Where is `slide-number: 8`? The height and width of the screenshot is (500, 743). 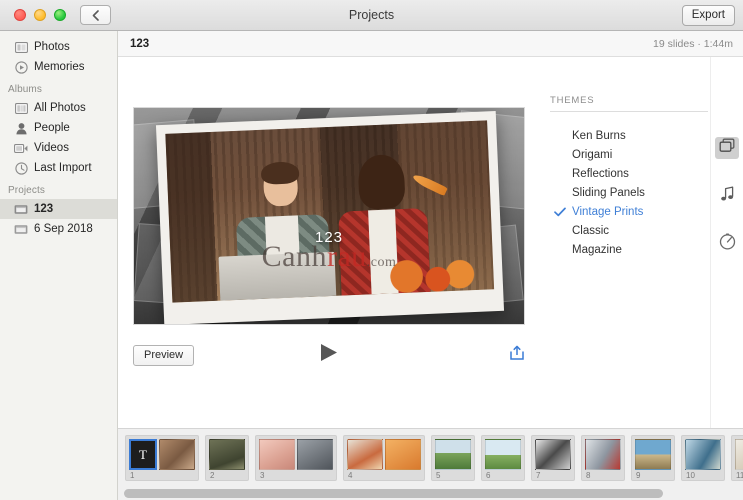
slide-number: 8 is located at coordinates (588, 475).